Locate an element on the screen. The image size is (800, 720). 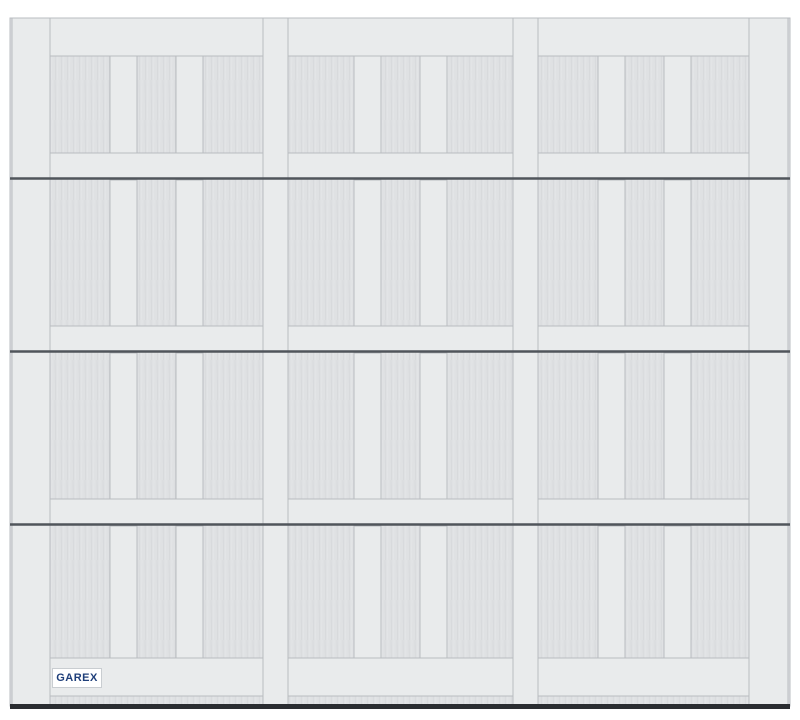
brand-logo-text: GAREX is located at coordinates (77, 678).